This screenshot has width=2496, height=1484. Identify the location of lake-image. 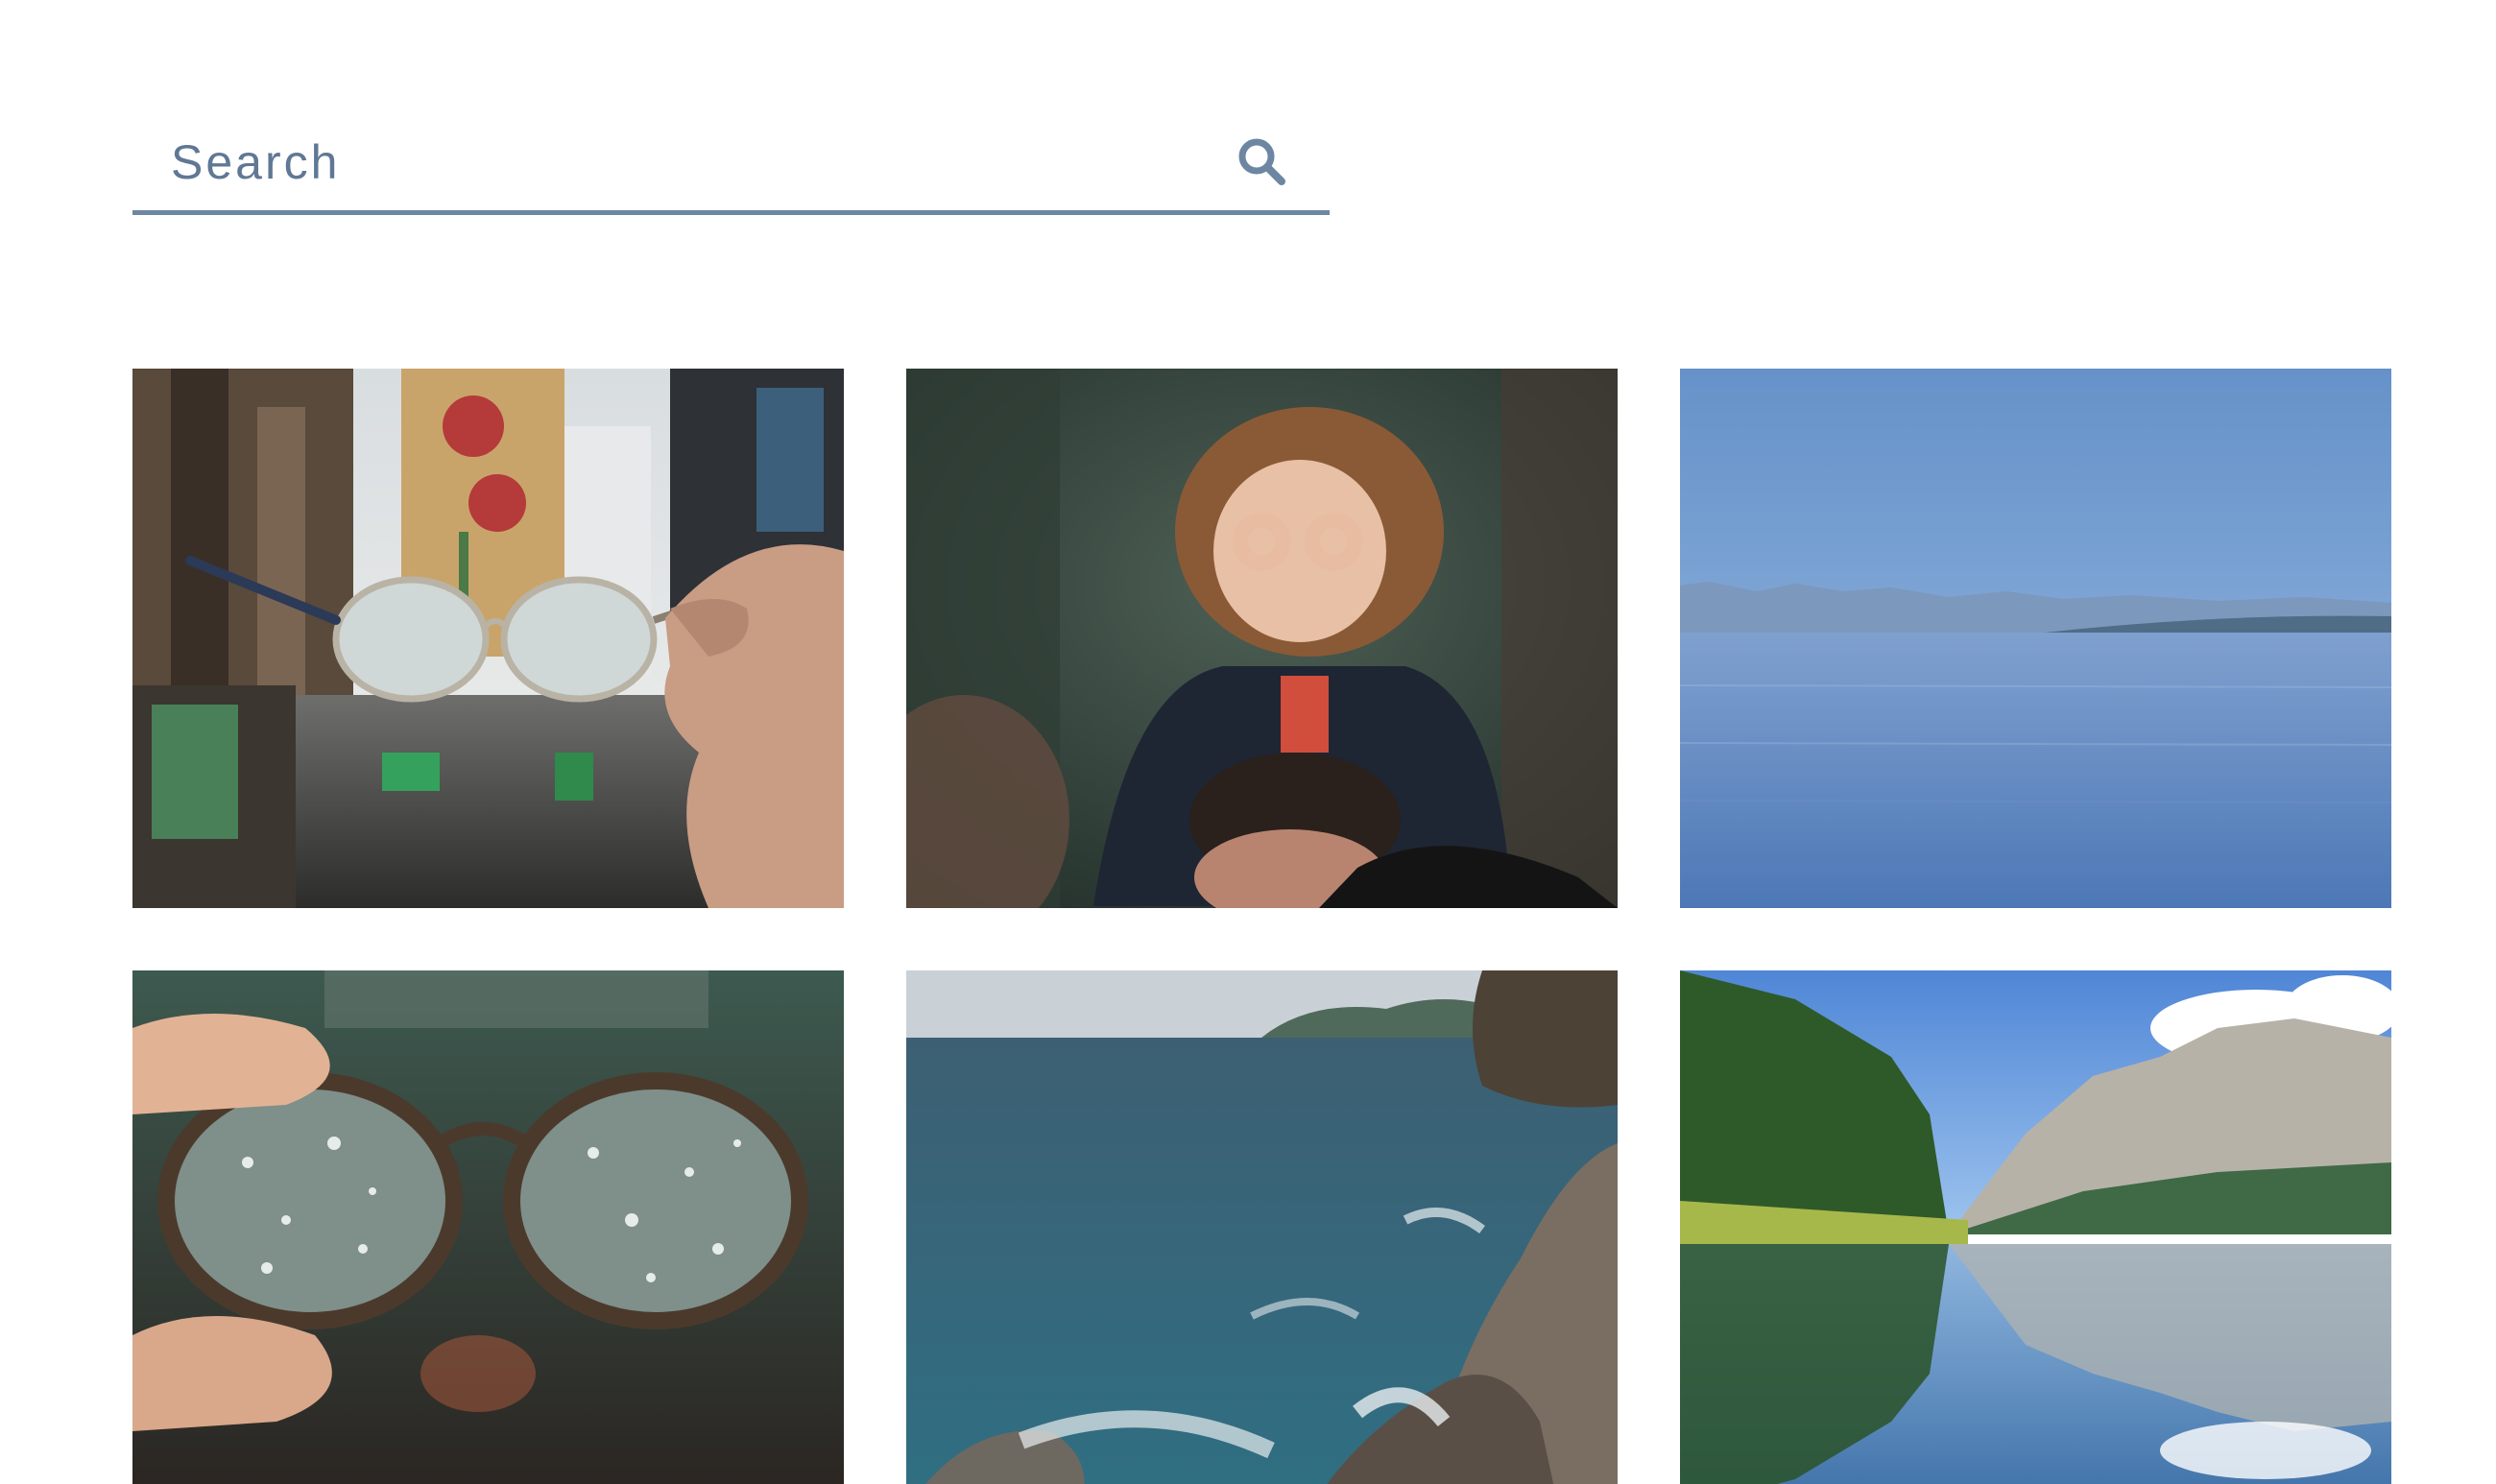
(2035, 638).